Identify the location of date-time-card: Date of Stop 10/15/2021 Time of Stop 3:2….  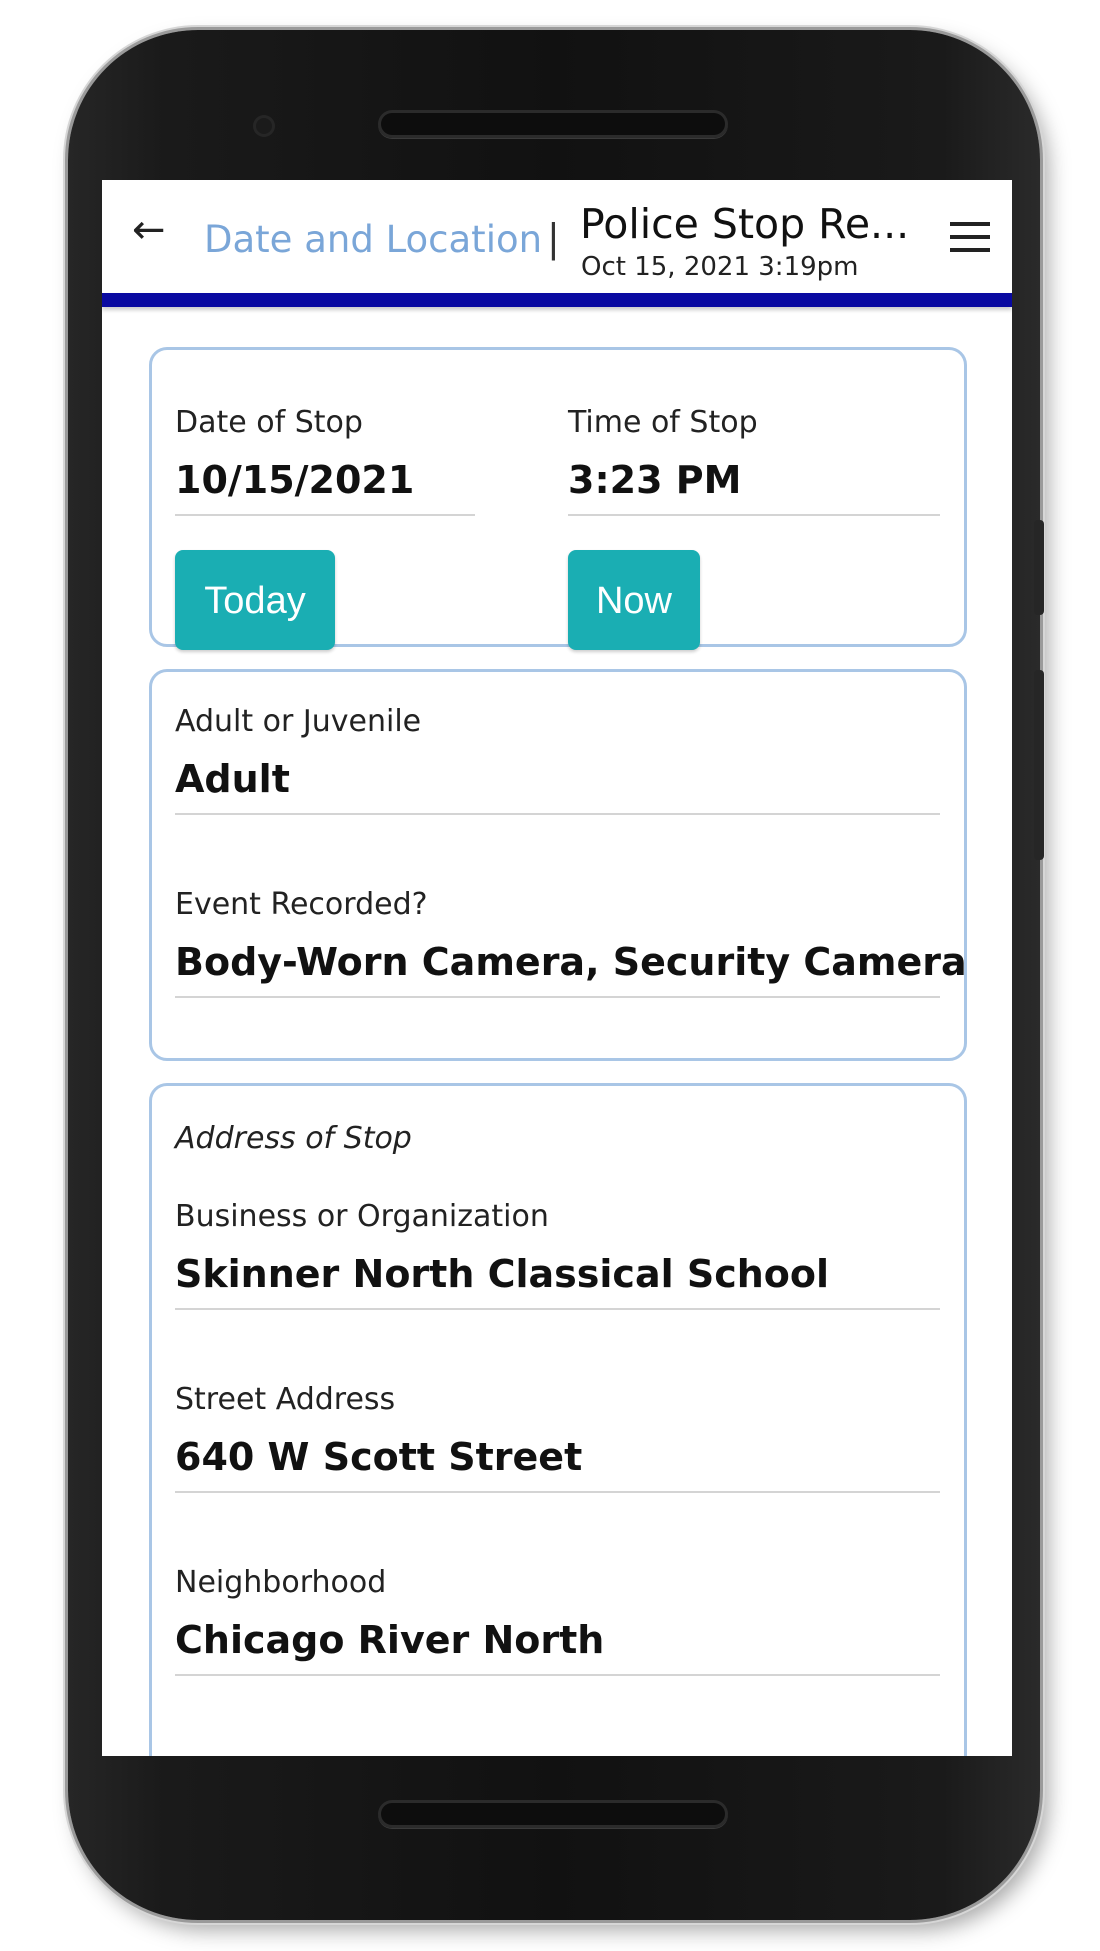
(558, 498).